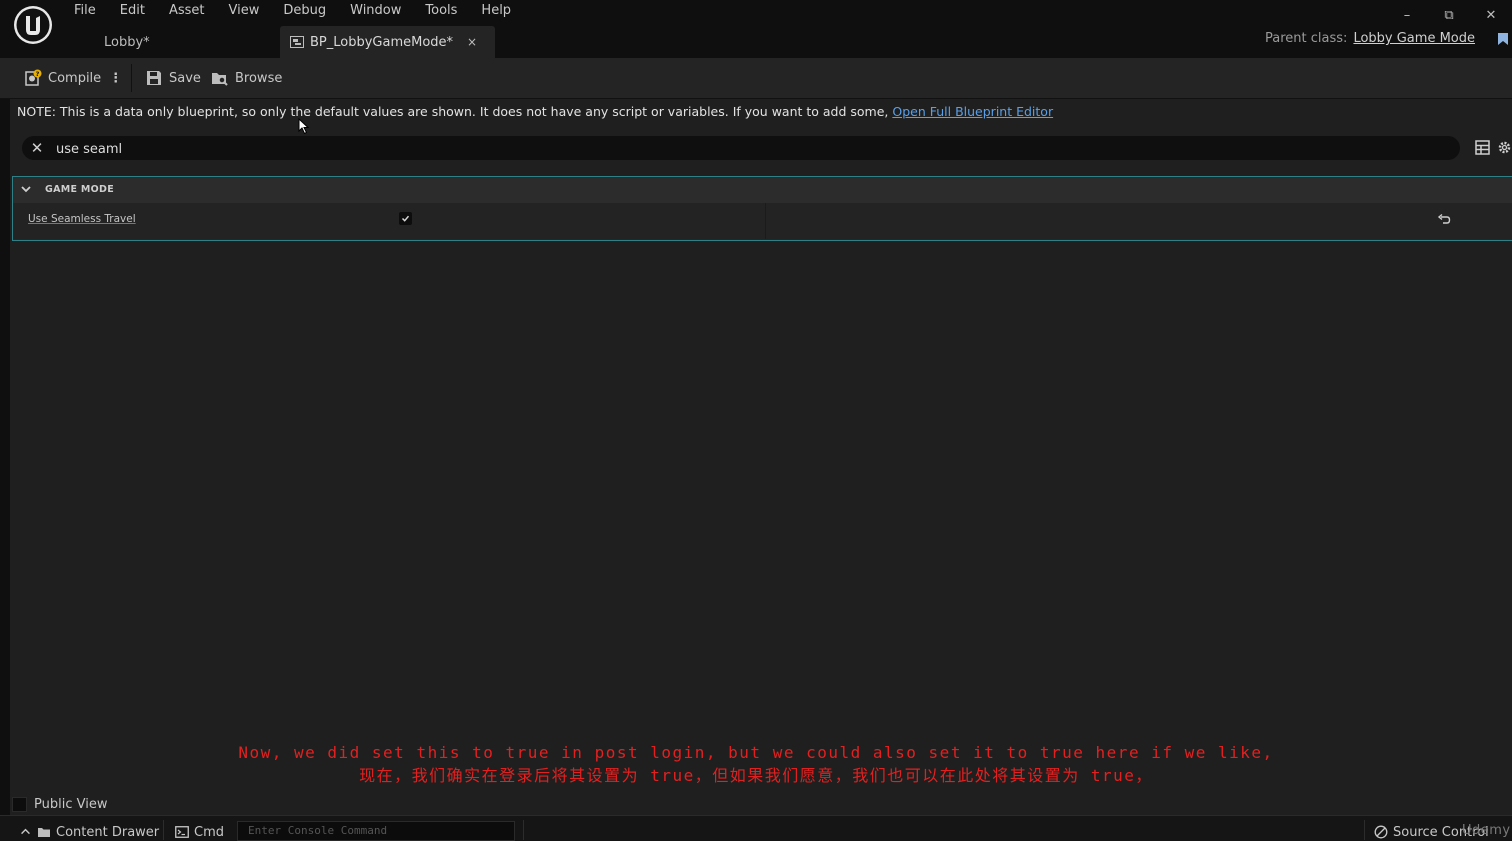 The image size is (1512, 841). I want to click on compile-icon: ?, so click(33, 77).